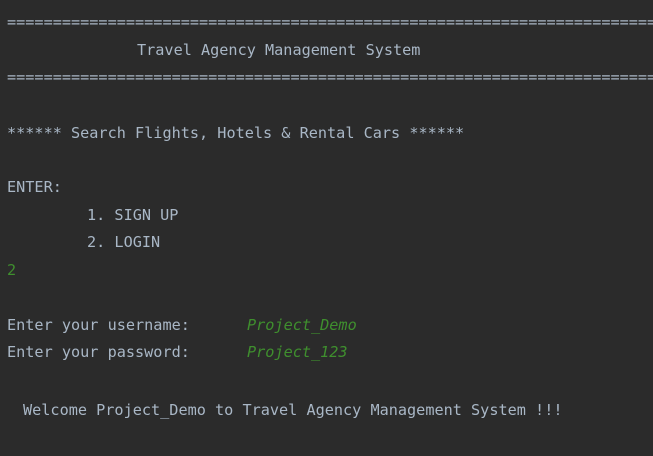  What do you see at coordinates (279, 50) in the screenshot?
I see `app-title: Travel Agency Management System` at bounding box center [279, 50].